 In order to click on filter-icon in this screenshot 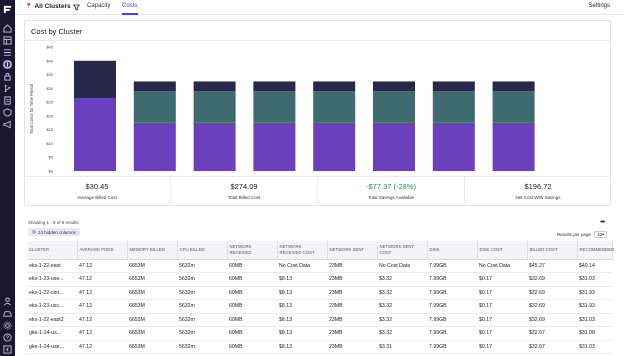, I will do `click(76, 7)`.